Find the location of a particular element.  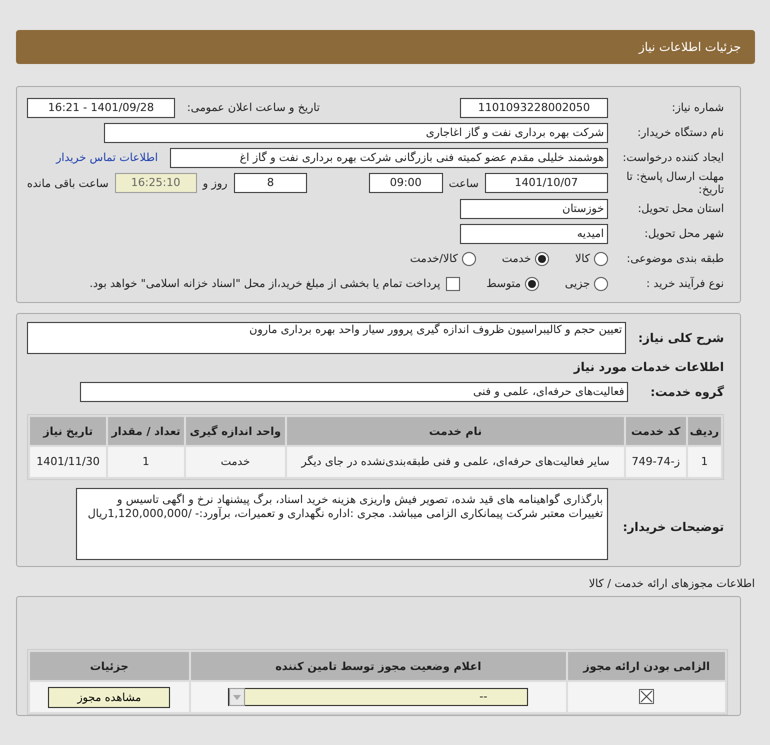

deadline-time-field: 09:00 is located at coordinates (405, 183).